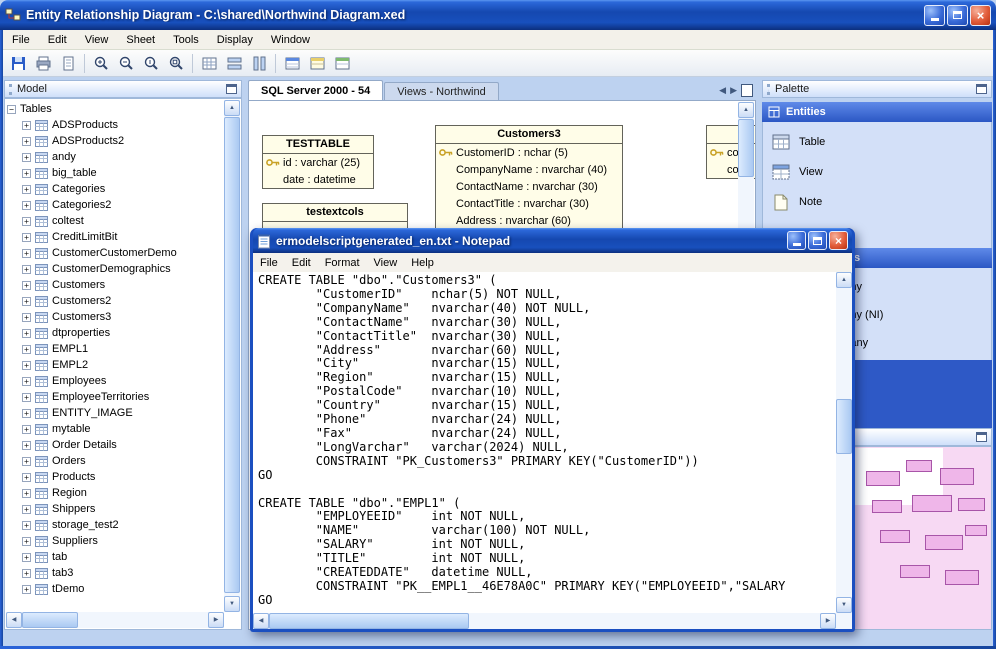 The image size is (996, 649). Describe the element at coordinates (877, 202) in the screenshot. I see `palette-item-note: Note` at that location.